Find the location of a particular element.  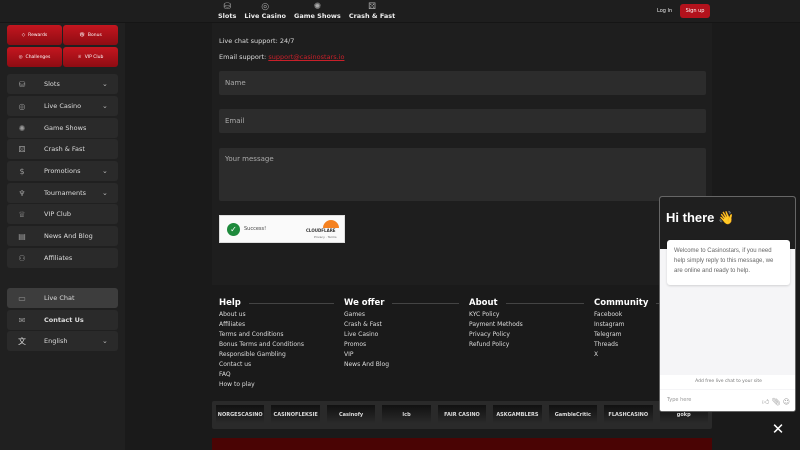

partner-logo: NORGESCASINO is located at coordinates (240, 414).